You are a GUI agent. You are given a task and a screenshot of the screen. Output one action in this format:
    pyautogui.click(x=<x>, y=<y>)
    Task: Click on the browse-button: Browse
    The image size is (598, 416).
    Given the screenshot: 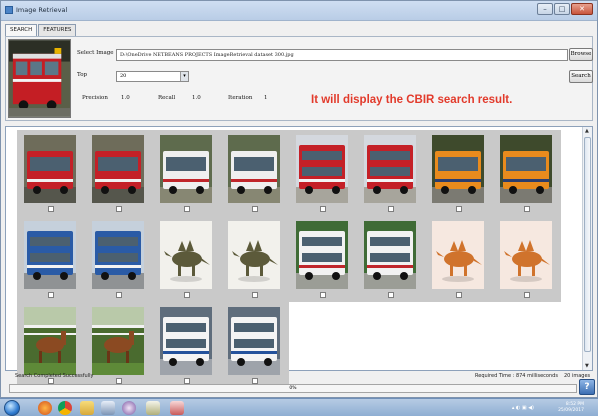 What is the action you would take?
    pyautogui.click(x=581, y=54)
    